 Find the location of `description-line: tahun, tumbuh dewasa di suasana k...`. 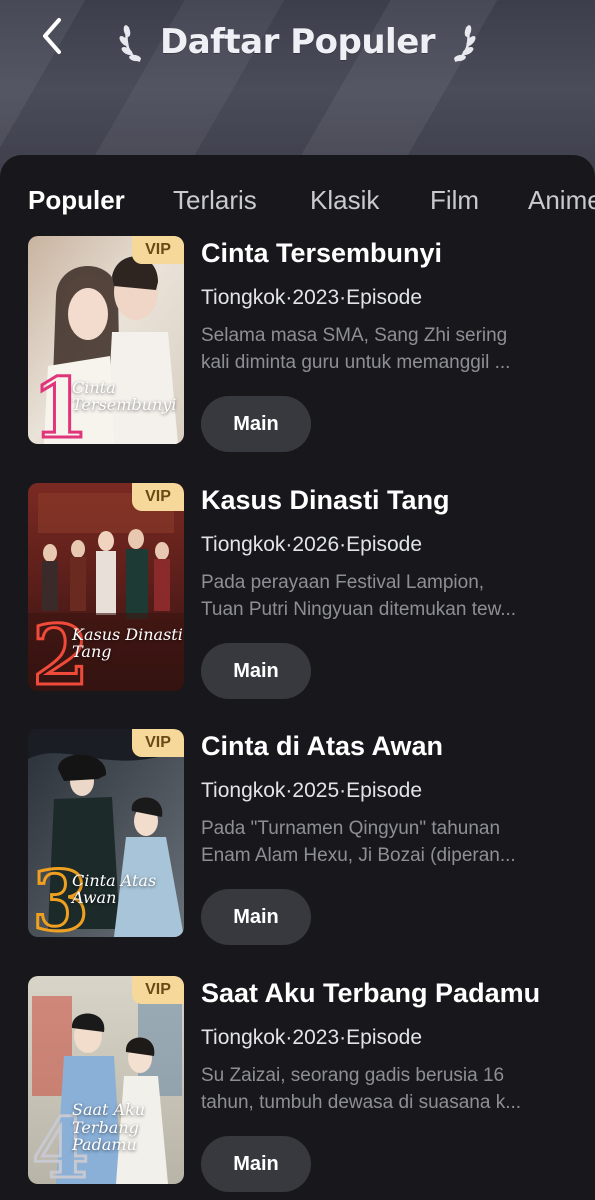

description-line: tahun, tumbuh dewasa di suasana k... is located at coordinates (361, 1102).